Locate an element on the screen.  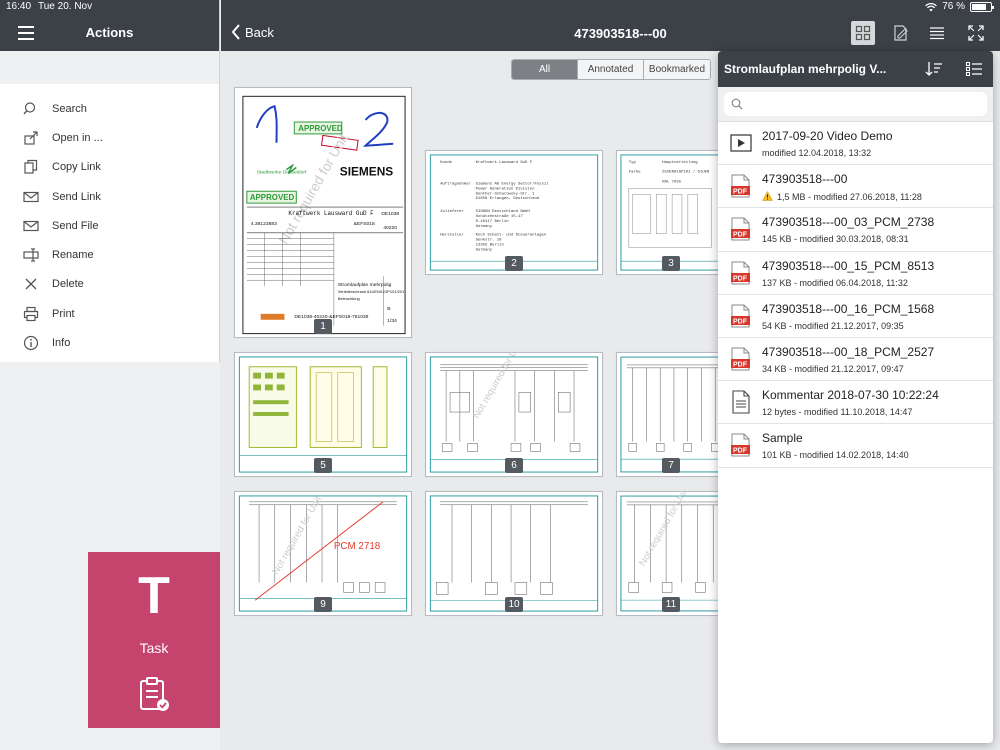
p2-value3c: D-10117 Berlin is located at coordinates (493, 221).